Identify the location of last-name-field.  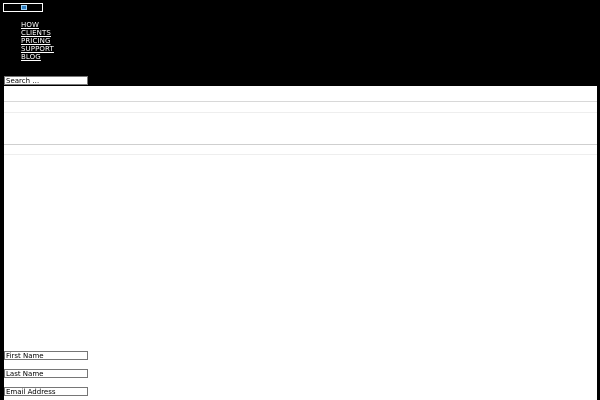
(46, 373).